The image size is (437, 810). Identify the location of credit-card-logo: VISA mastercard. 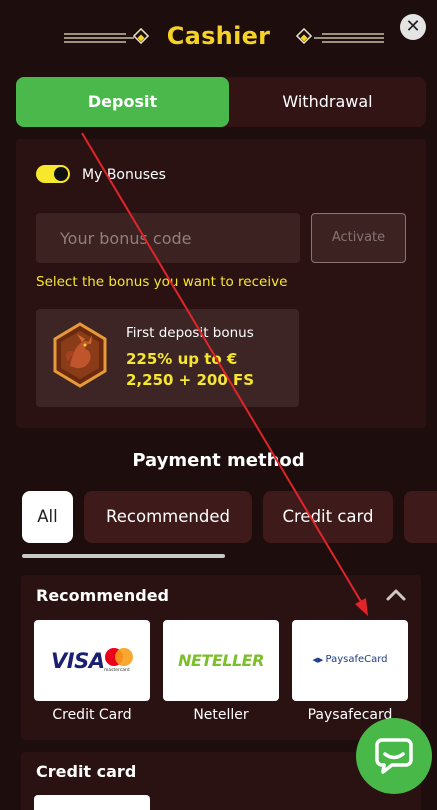
(92, 660).